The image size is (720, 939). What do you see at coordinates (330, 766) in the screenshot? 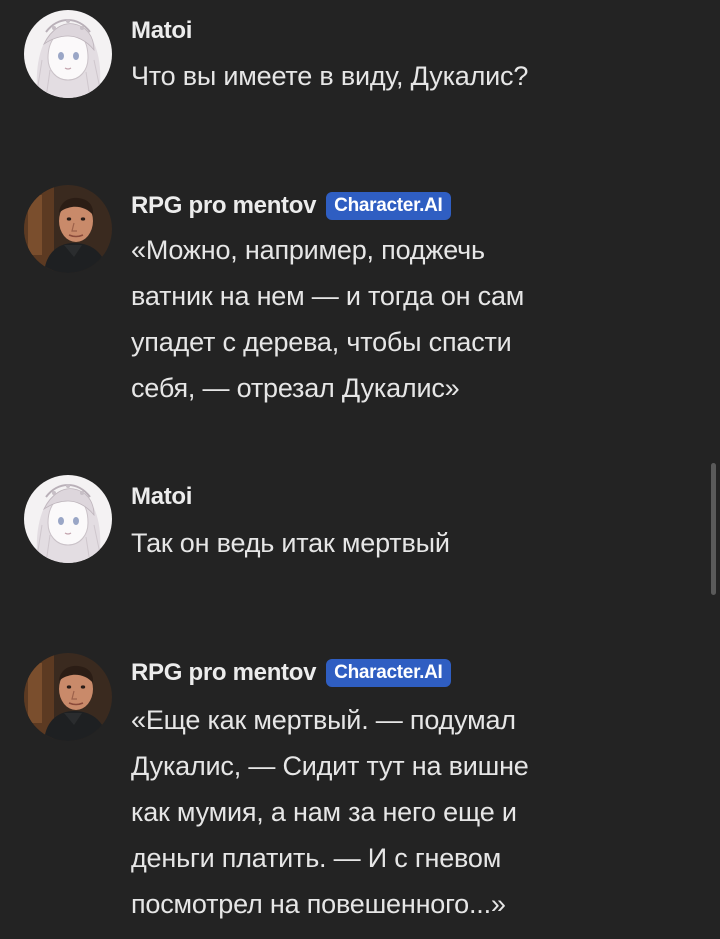
I see `message-line: Дукалис, — Сидит тут на вишне` at bounding box center [330, 766].